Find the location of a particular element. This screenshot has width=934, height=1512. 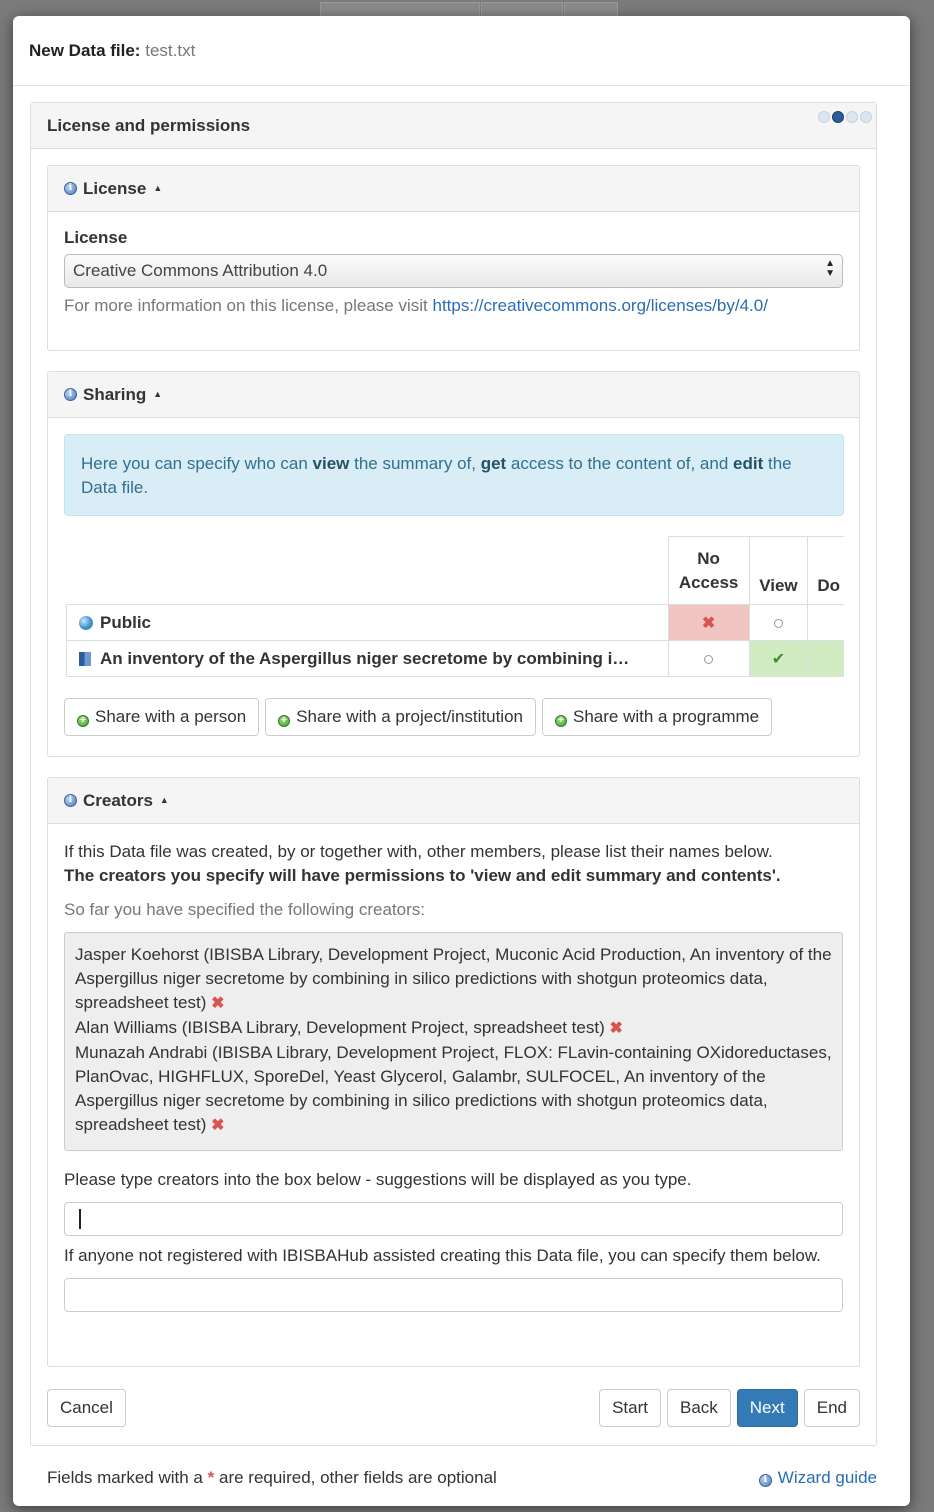

text-cursor is located at coordinates (80, 1219).